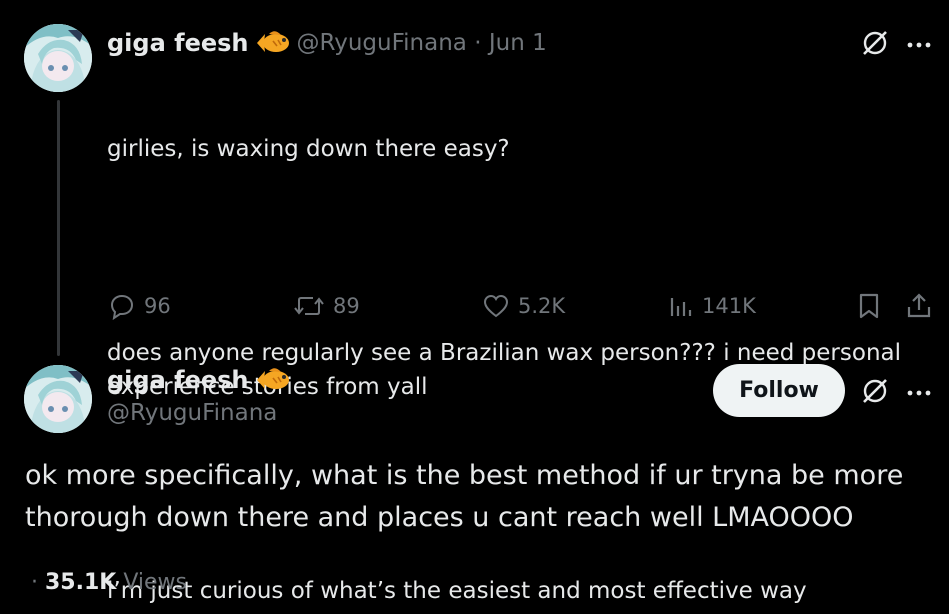 This screenshot has width=949, height=614. What do you see at coordinates (729, 306) in the screenshot?
I see `views-count: 141K` at bounding box center [729, 306].